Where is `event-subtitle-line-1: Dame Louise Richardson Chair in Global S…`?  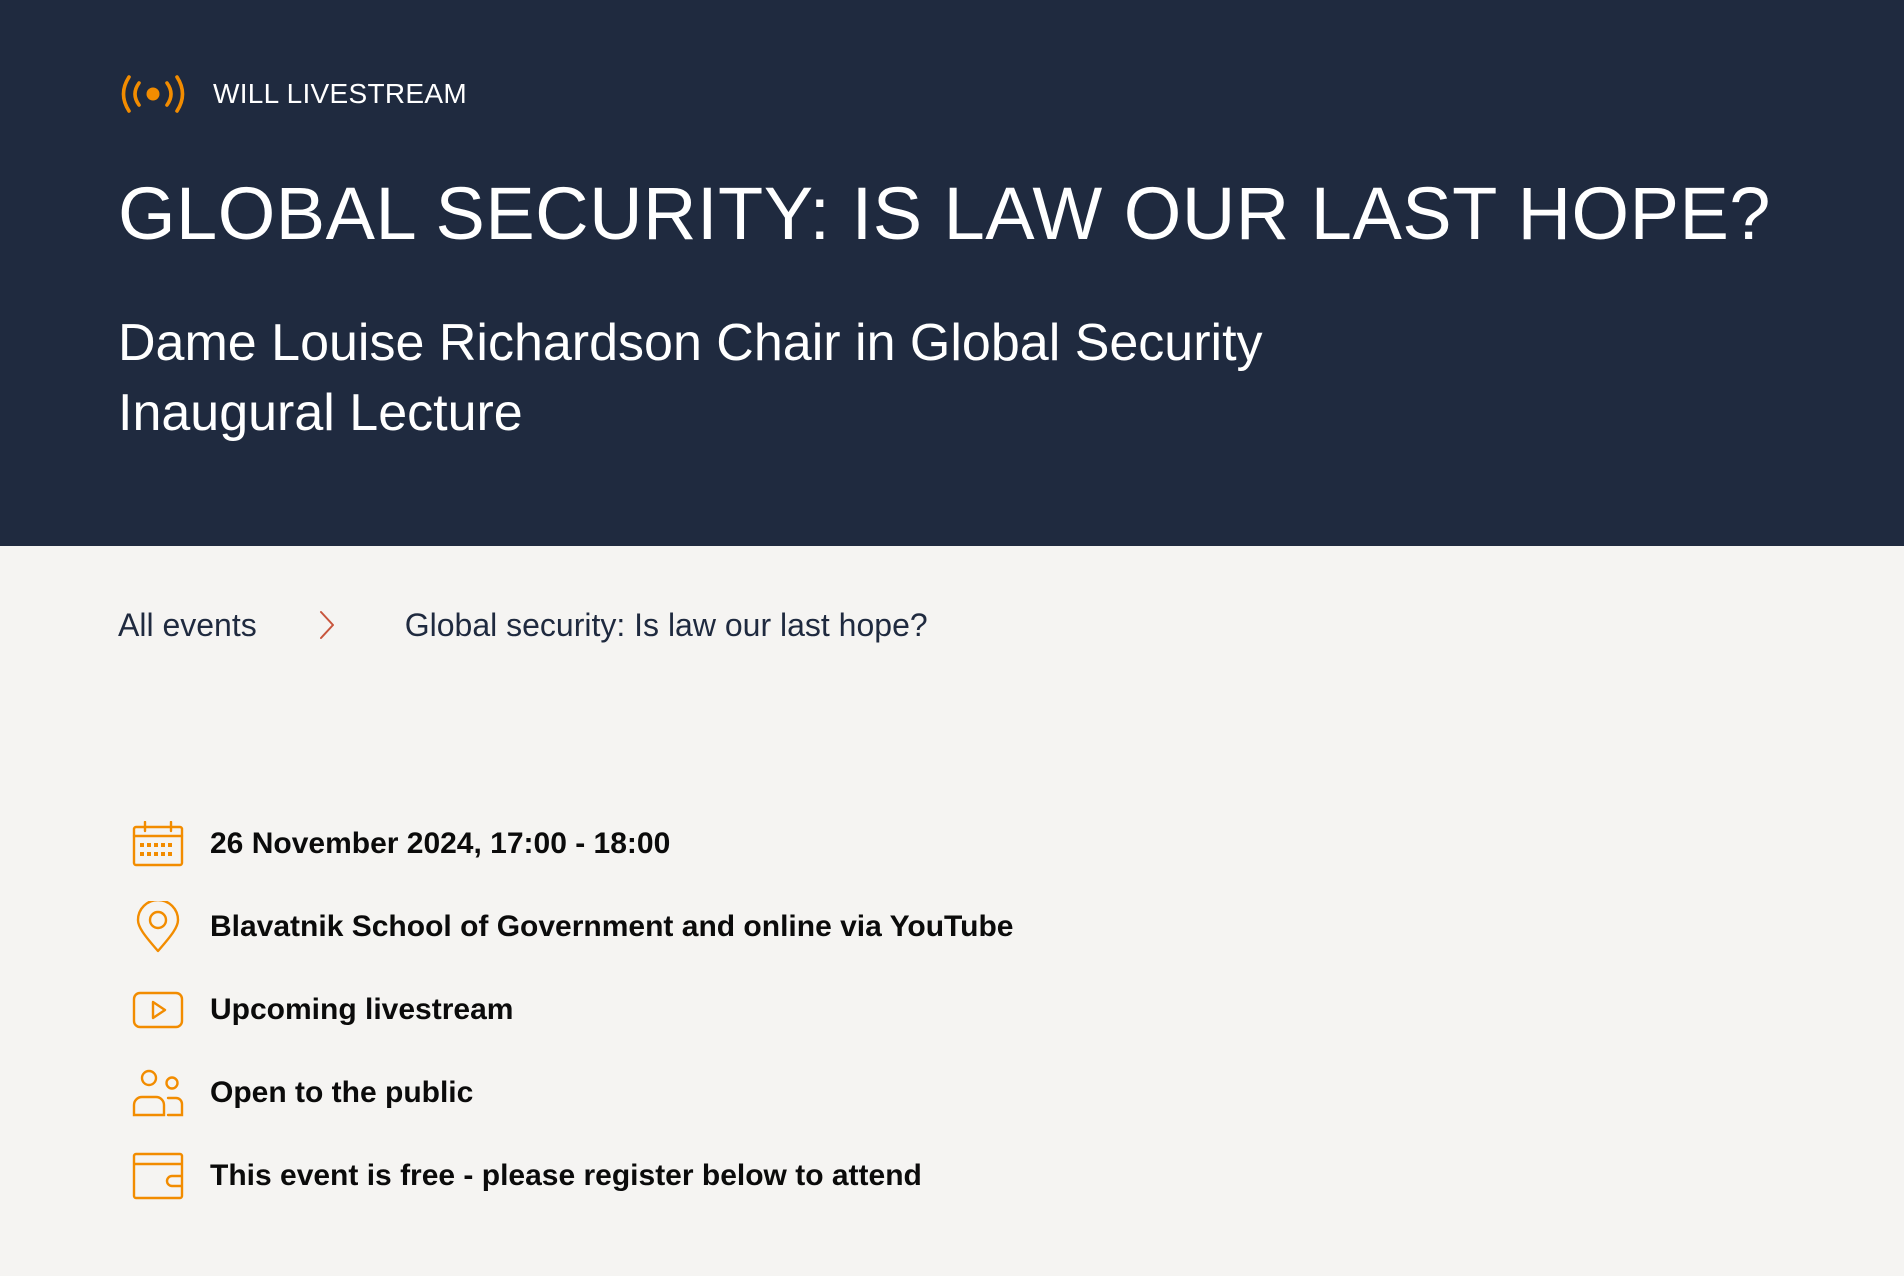 event-subtitle-line-1: Dame Louise Richardson Chair in Global S… is located at coordinates (690, 343).